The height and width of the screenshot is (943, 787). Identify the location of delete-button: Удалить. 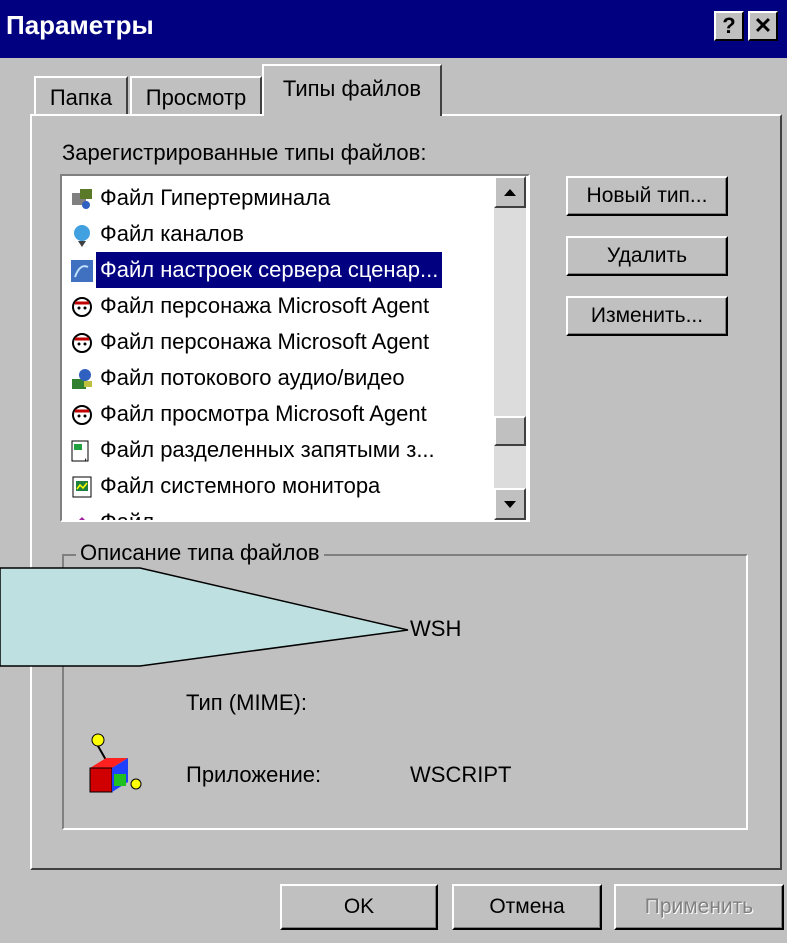
(647, 256).